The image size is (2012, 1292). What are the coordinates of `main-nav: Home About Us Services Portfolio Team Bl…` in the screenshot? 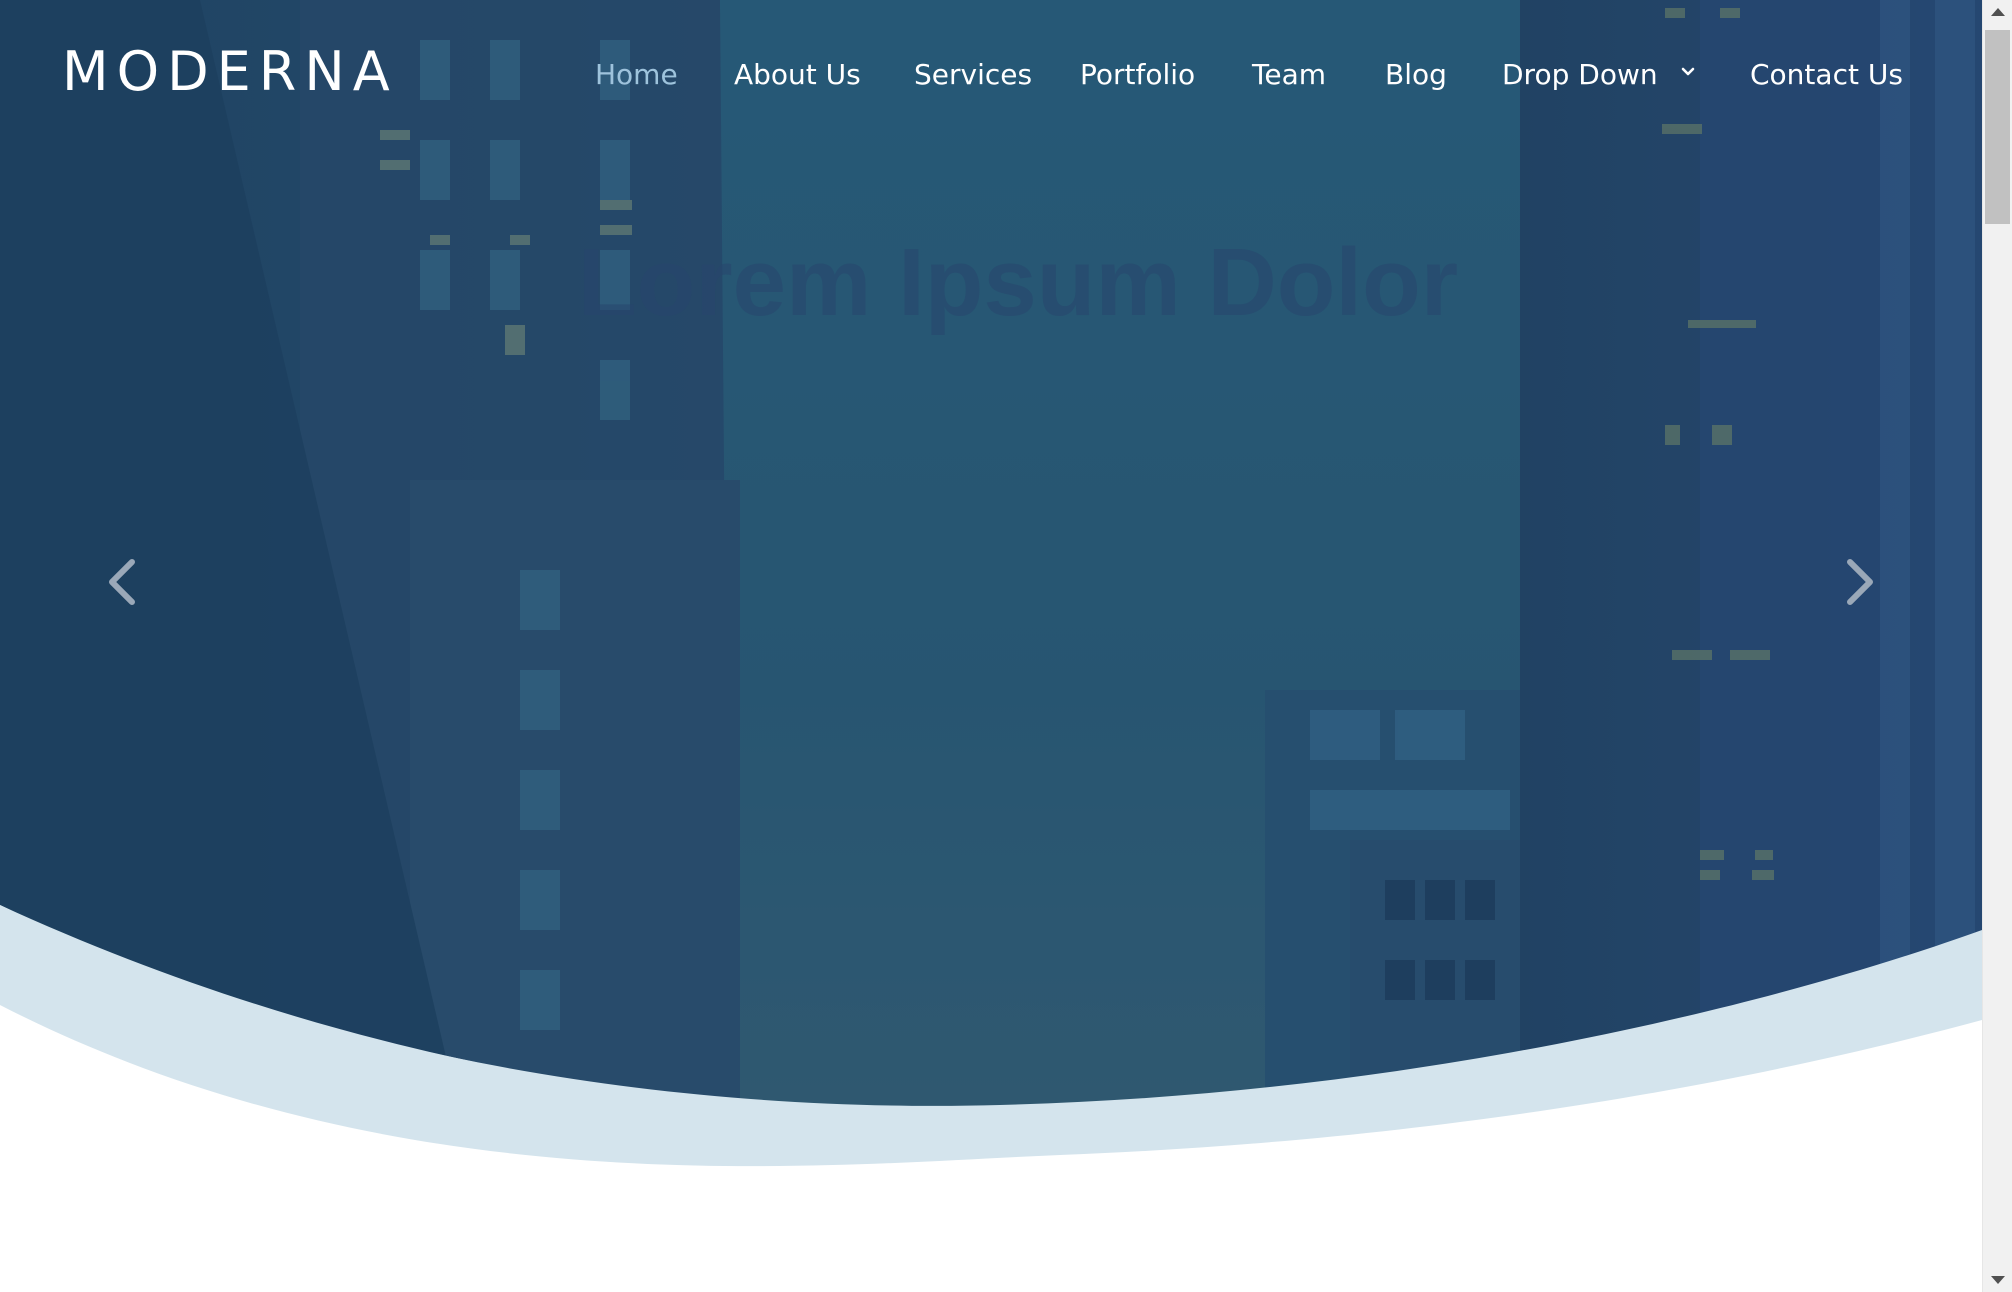 It's located at (991, 80).